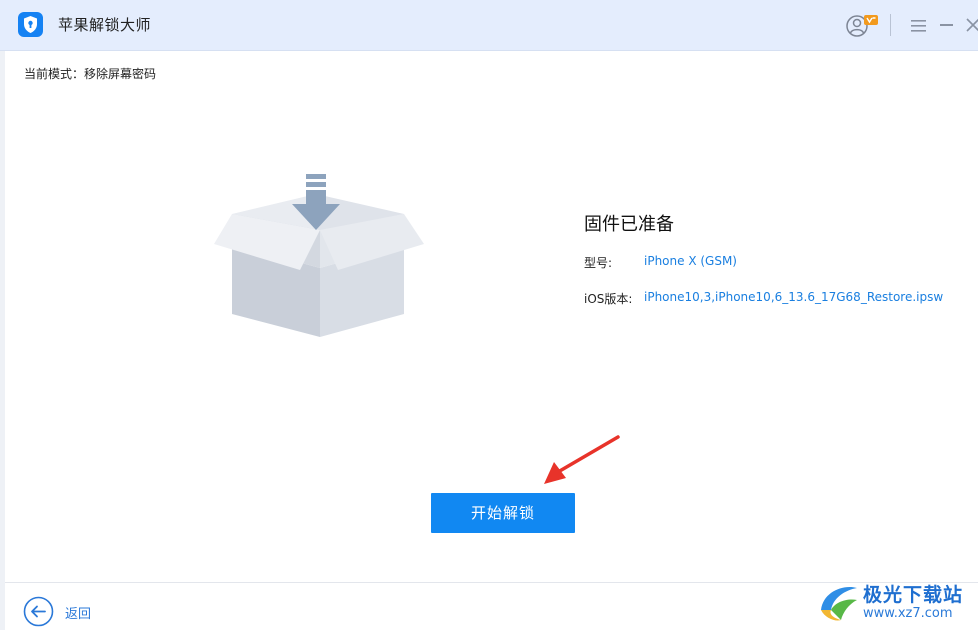  I want to click on watermark: 极光下载站 www.xz7.com, so click(896, 604).